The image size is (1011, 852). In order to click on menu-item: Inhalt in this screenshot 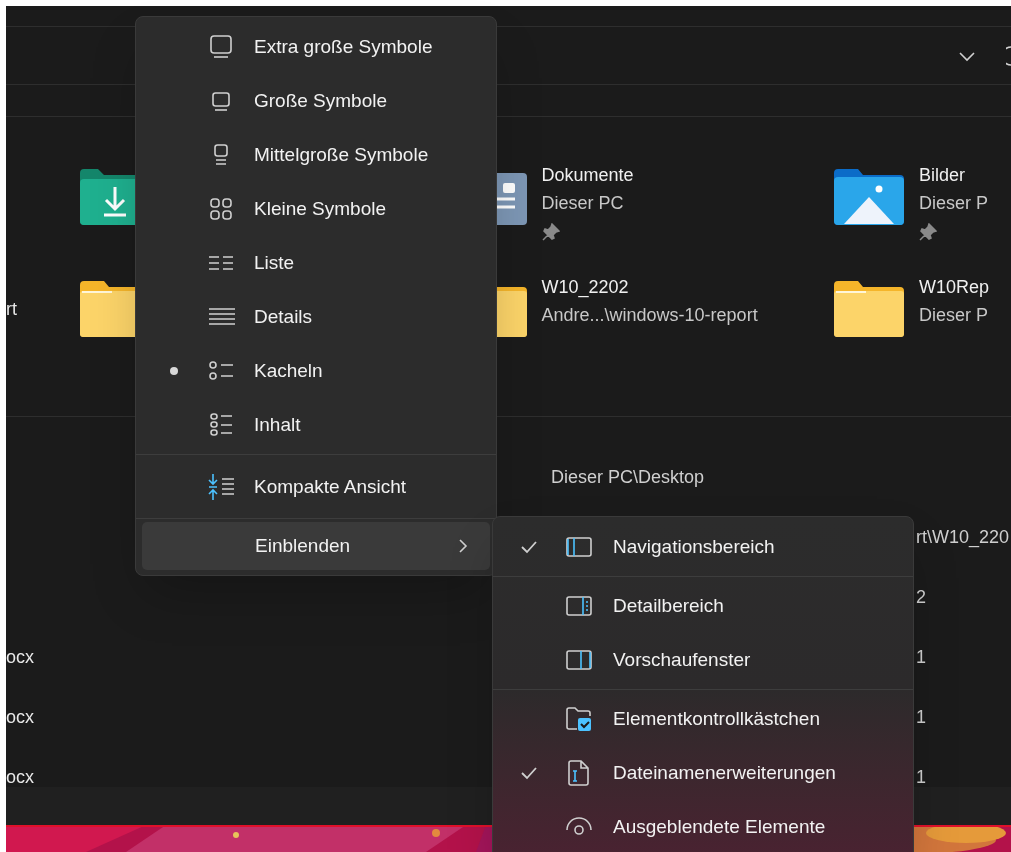, I will do `click(316, 425)`.